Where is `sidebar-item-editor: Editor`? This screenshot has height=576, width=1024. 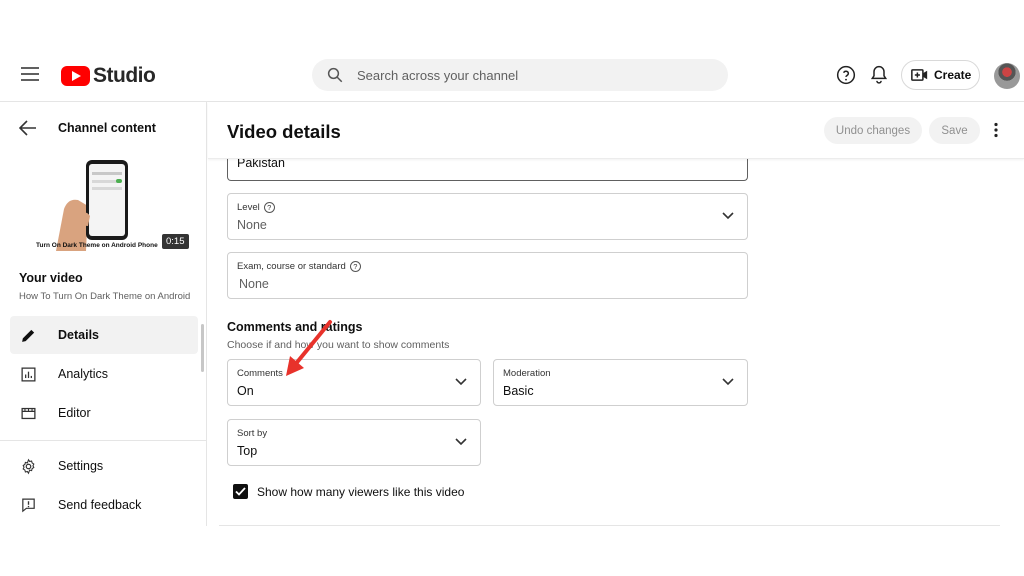
sidebar-item-editor: Editor is located at coordinates (104, 413).